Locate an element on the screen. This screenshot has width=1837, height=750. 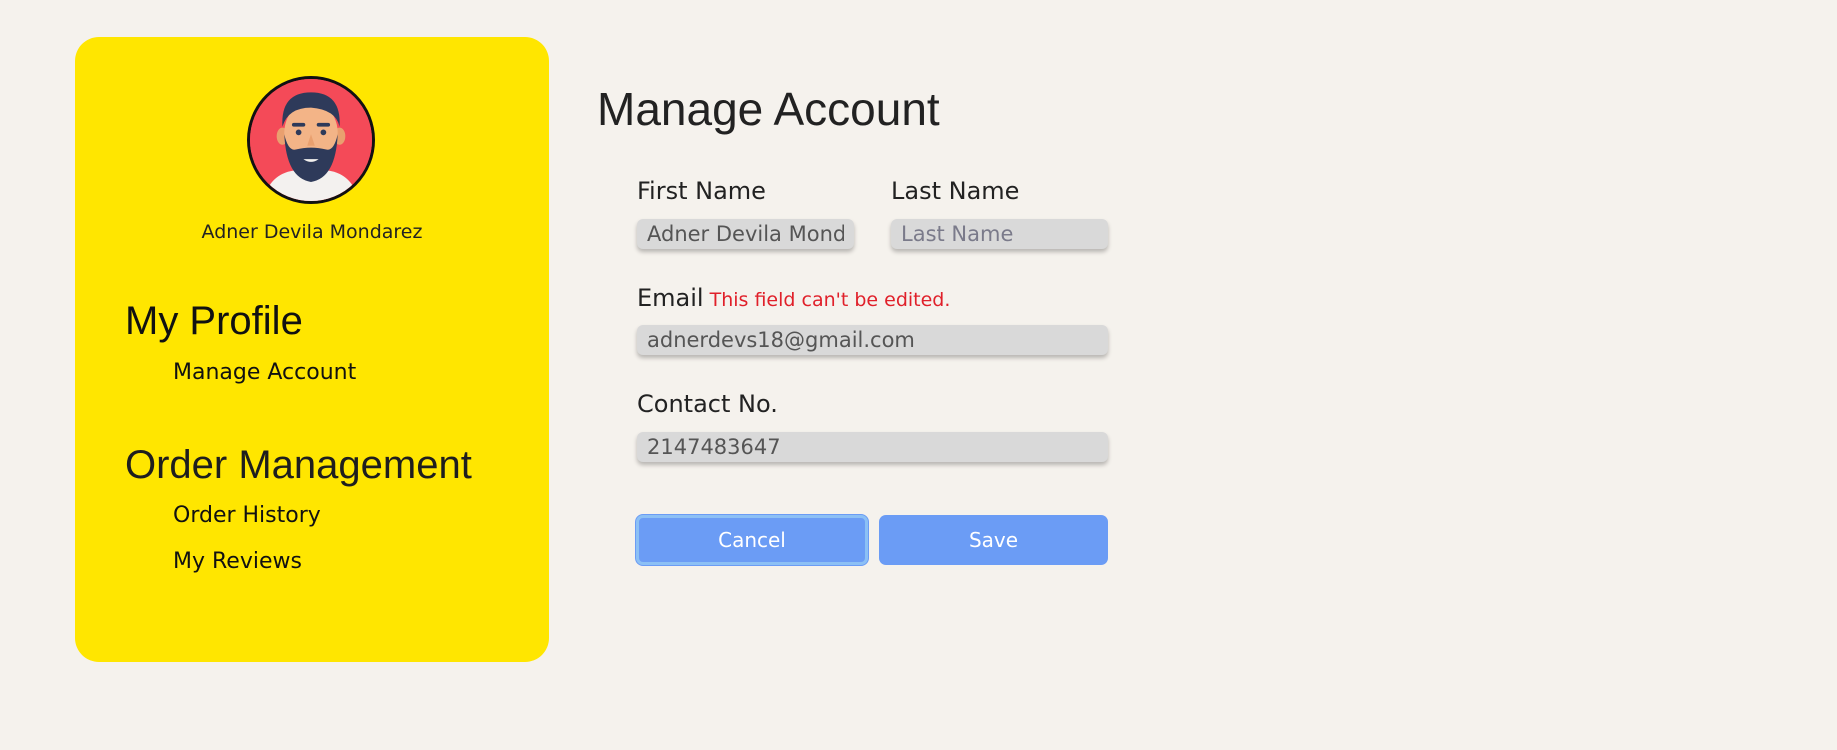
email-readonly-warning: This field can't be edited. is located at coordinates (830, 300).